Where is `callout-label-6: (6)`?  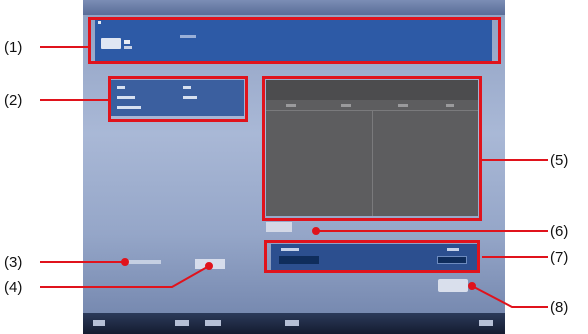 callout-label-6: (6) is located at coordinates (559, 231).